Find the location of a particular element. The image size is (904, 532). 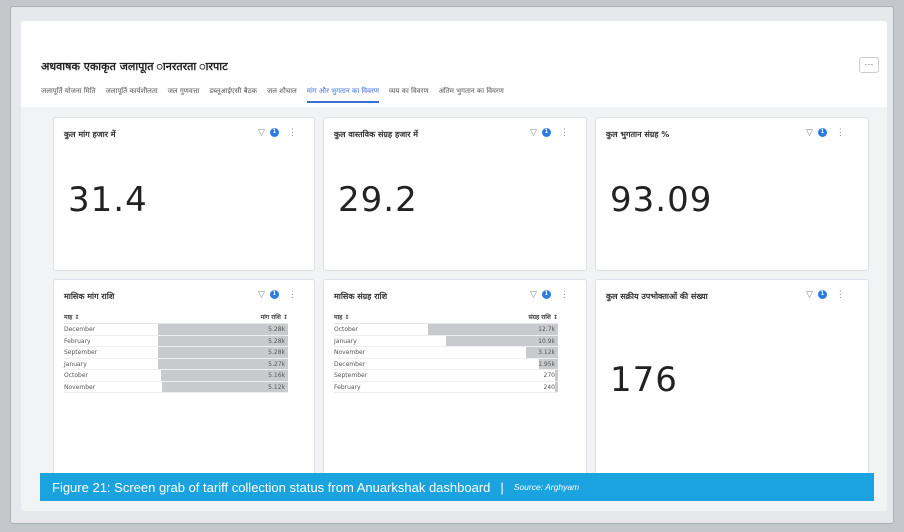

cell-value: 5.12k is located at coordinates (276, 387).